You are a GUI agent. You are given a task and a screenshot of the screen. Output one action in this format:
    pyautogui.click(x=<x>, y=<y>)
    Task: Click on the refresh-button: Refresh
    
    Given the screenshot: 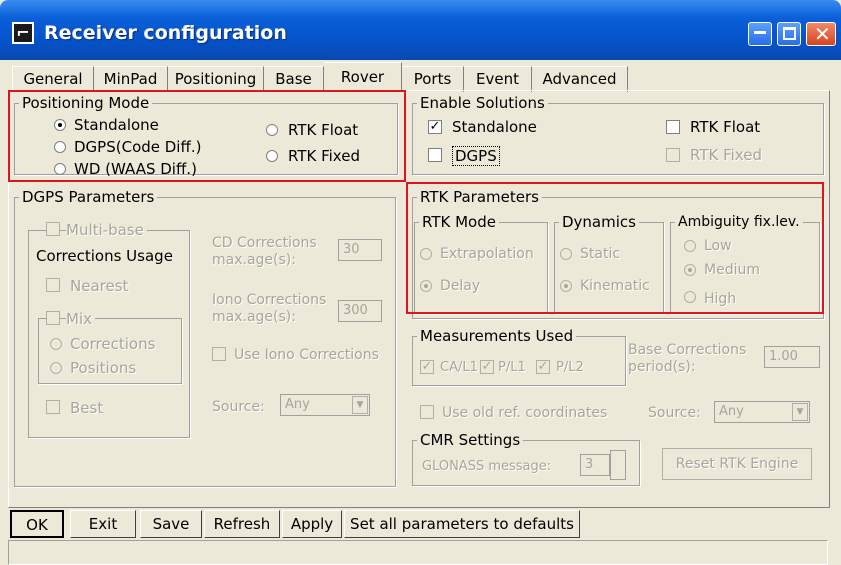 What is the action you would take?
    pyautogui.click(x=242, y=524)
    